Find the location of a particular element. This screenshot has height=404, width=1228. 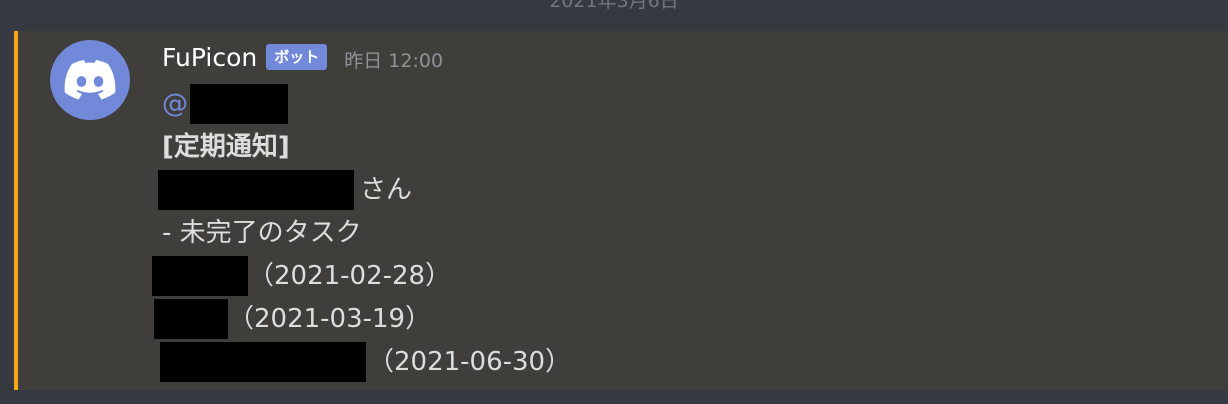

author-name: FuPicon is located at coordinates (209, 57).